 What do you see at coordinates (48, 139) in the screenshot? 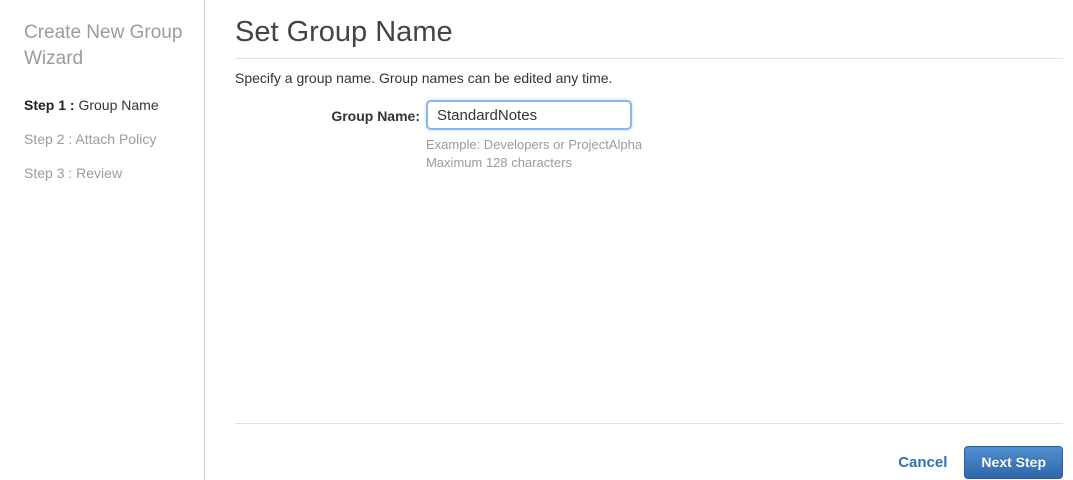
I see `step-2-prefix: Step 2 :` at bounding box center [48, 139].